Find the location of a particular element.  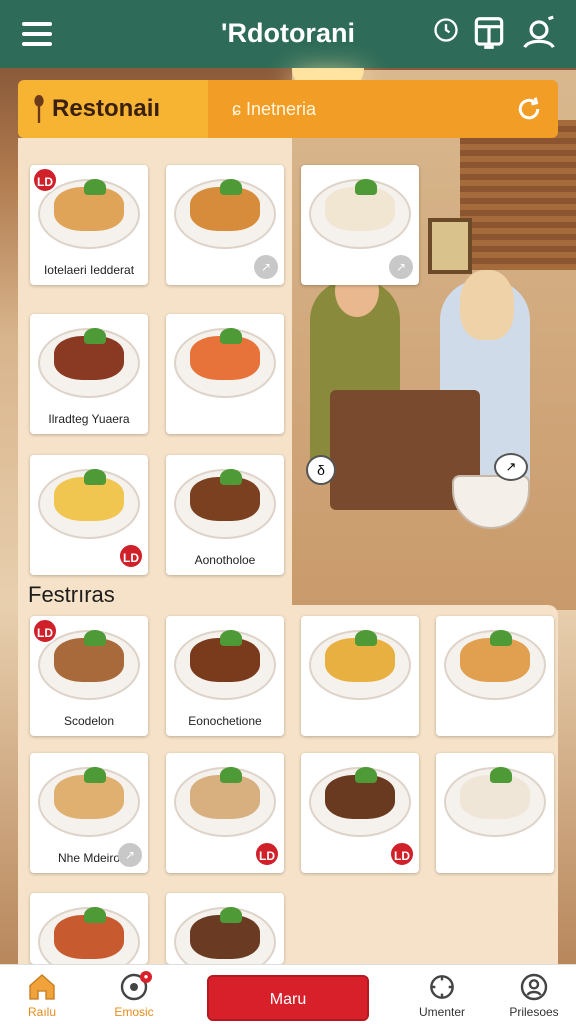

notification-badge: ● is located at coordinates (146, 977).